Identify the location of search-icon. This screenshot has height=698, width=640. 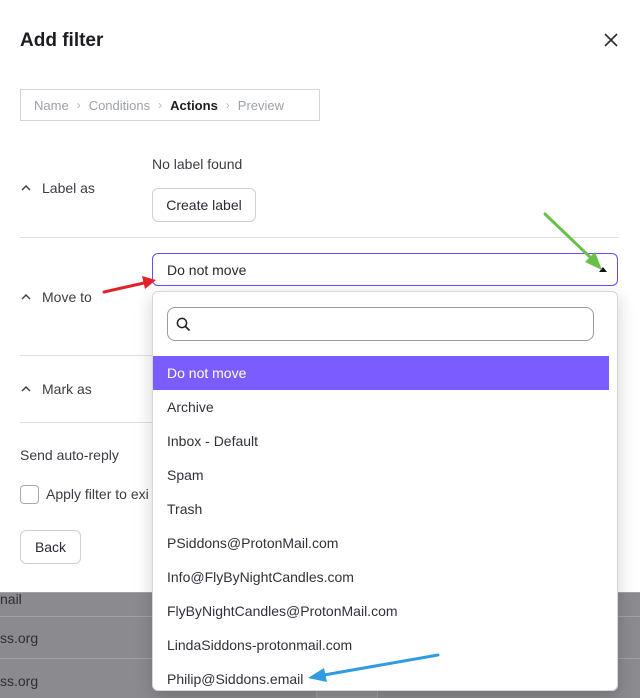
(183, 324).